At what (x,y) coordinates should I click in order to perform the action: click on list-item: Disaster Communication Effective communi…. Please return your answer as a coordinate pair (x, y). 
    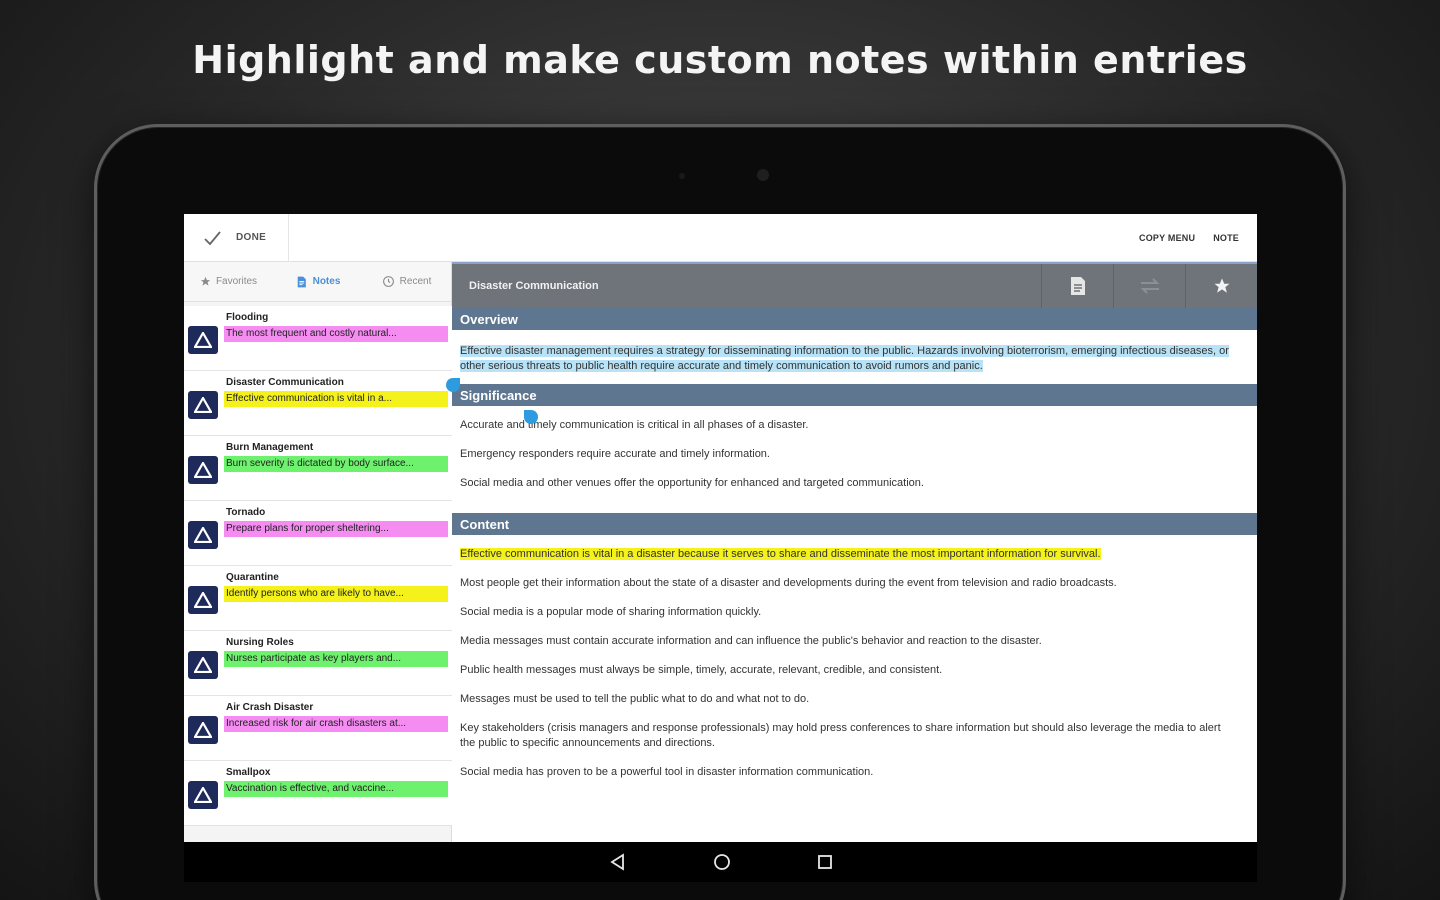
    Looking at the image, I should click on (318, 403).